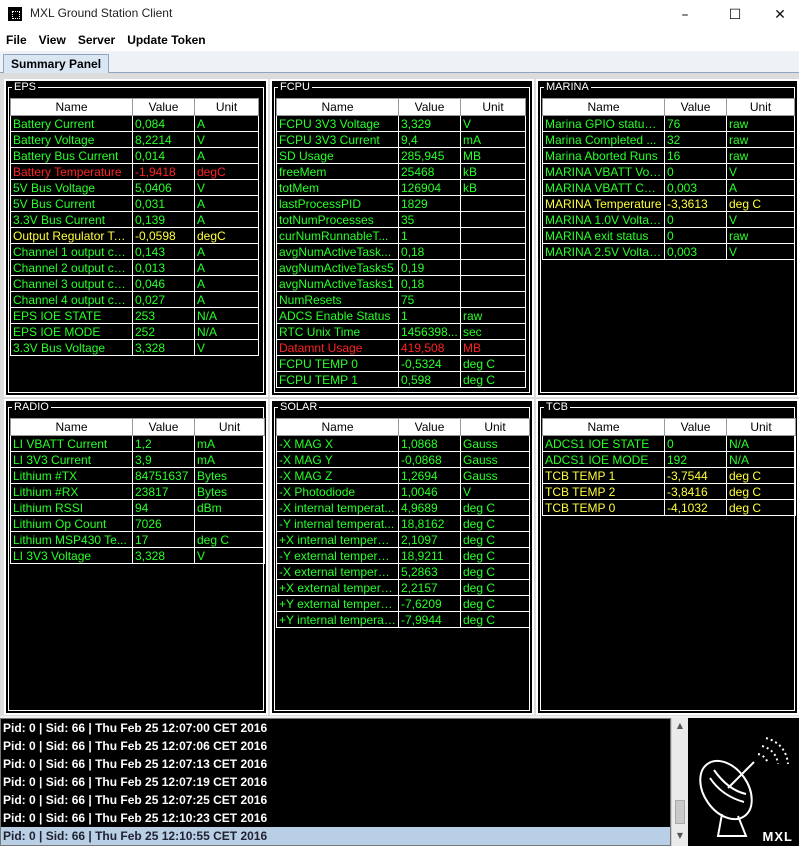 The height and width of the screenshot is (846, 799). I want to click on scroll-up-icon: ▲, so click(680, 726).